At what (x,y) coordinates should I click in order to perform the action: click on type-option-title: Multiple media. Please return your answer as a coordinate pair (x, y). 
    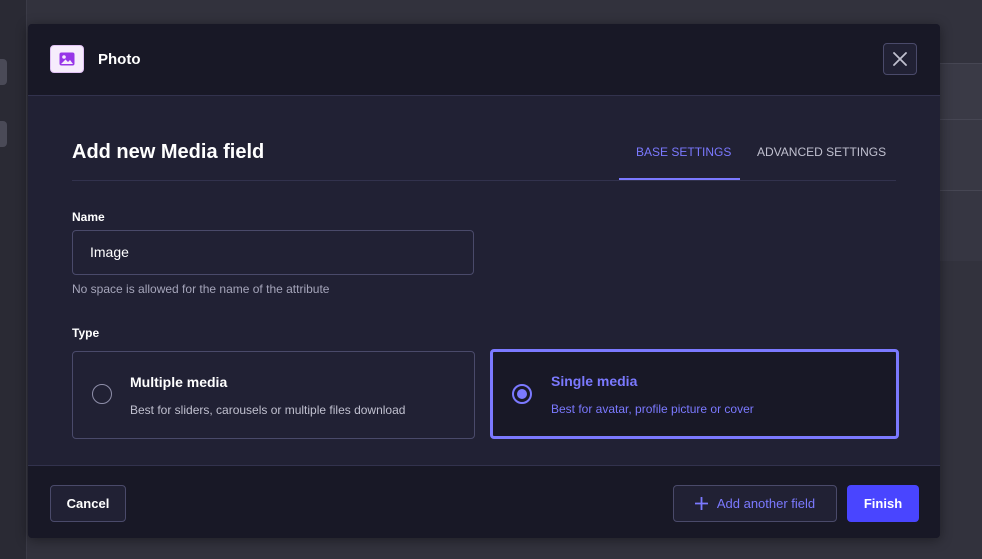
    Looking at the image, I should click on (179, 382).